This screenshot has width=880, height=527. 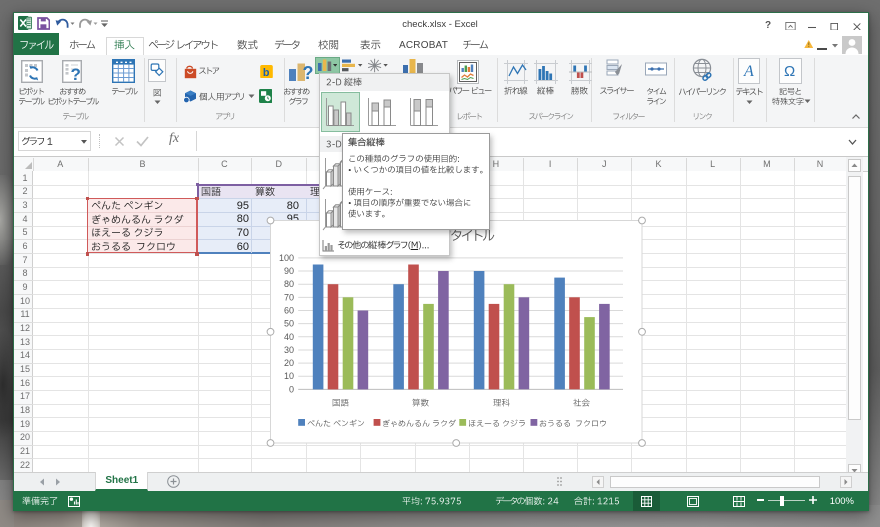 What do you see at coordinates (290, 390) in the screenshot?
I see `svg-text: 0` at bounding box center [290, 390].